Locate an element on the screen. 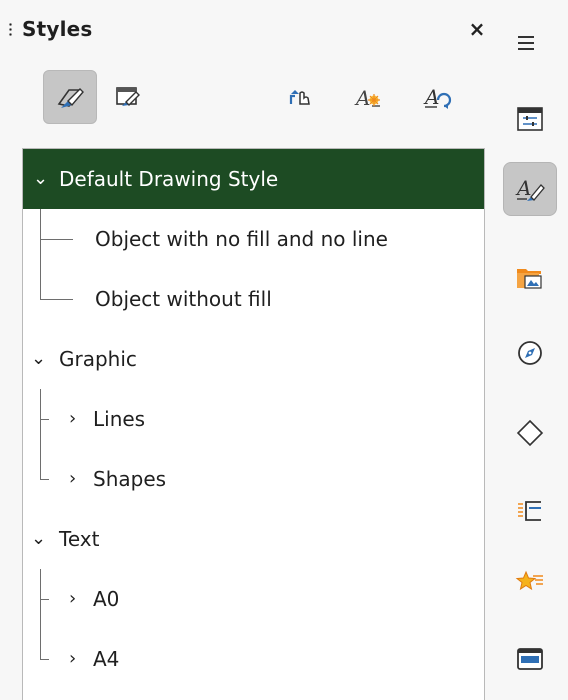 The image size is (568, 700). tree-item-label: Object with no fill and no line is located at coordinates (241, 239).